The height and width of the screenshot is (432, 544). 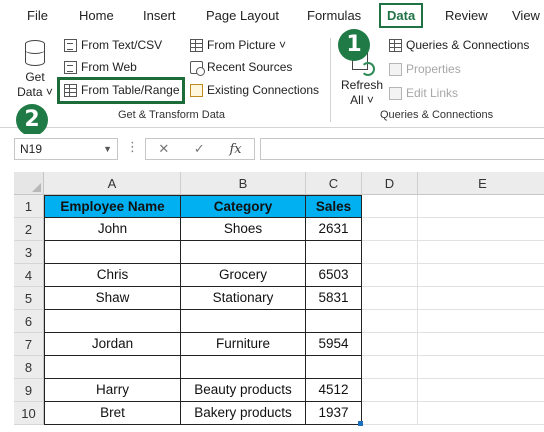 I want to click on from-web-button: From Web, so click(x=100, y=67).